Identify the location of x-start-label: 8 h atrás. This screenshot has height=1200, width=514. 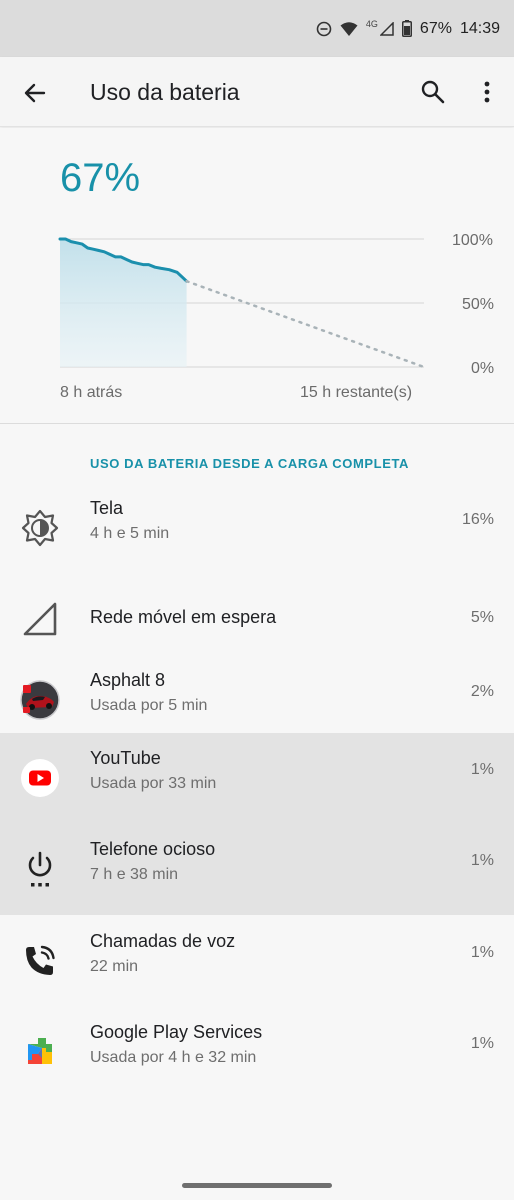
(91, 392).